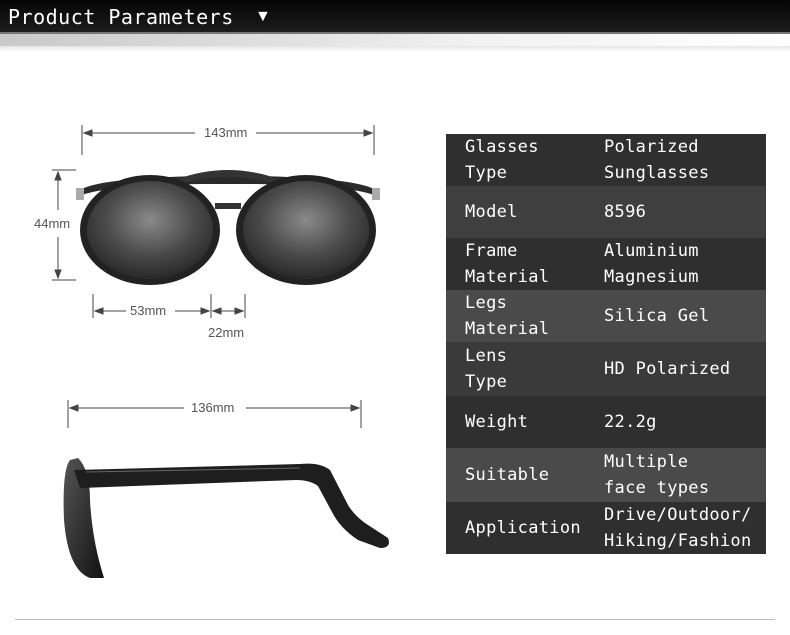 Image resolution: width=790 pixels, height=635 pixels. I want to click on spec-row: Suitable Multiple face types, so click(606, 475).